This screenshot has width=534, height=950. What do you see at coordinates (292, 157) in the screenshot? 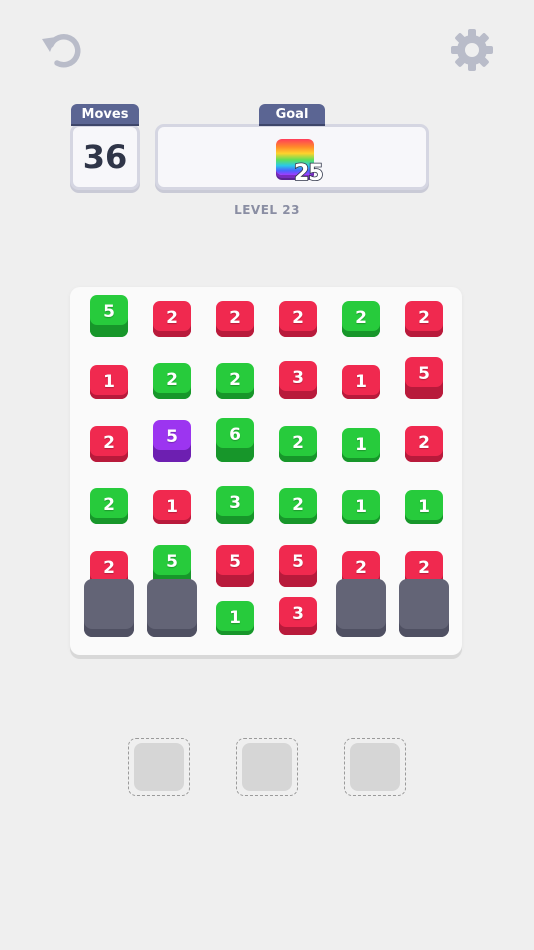
I see `goal-panel: 25` at bounding box center [292, 157].